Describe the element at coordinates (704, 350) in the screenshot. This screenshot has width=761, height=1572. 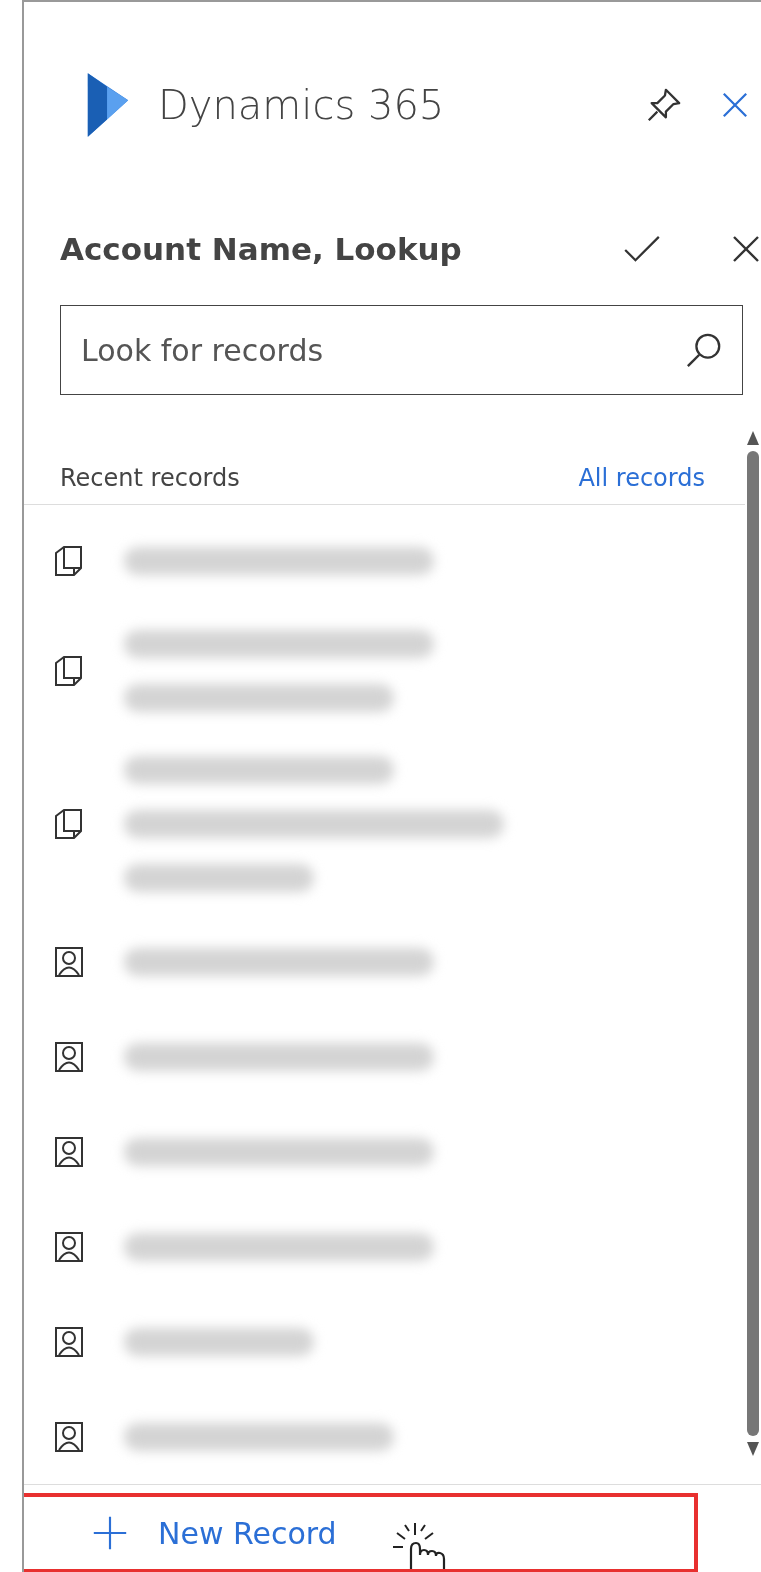
I see `search-icon` at that location.